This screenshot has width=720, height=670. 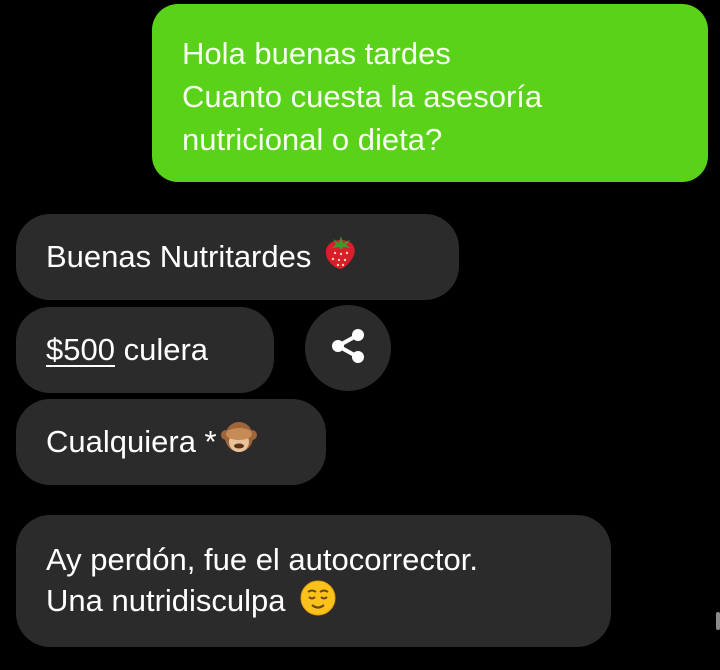 I want to click on message-text-line-2: Una nutridisculpa, so click(x=314, y=603).